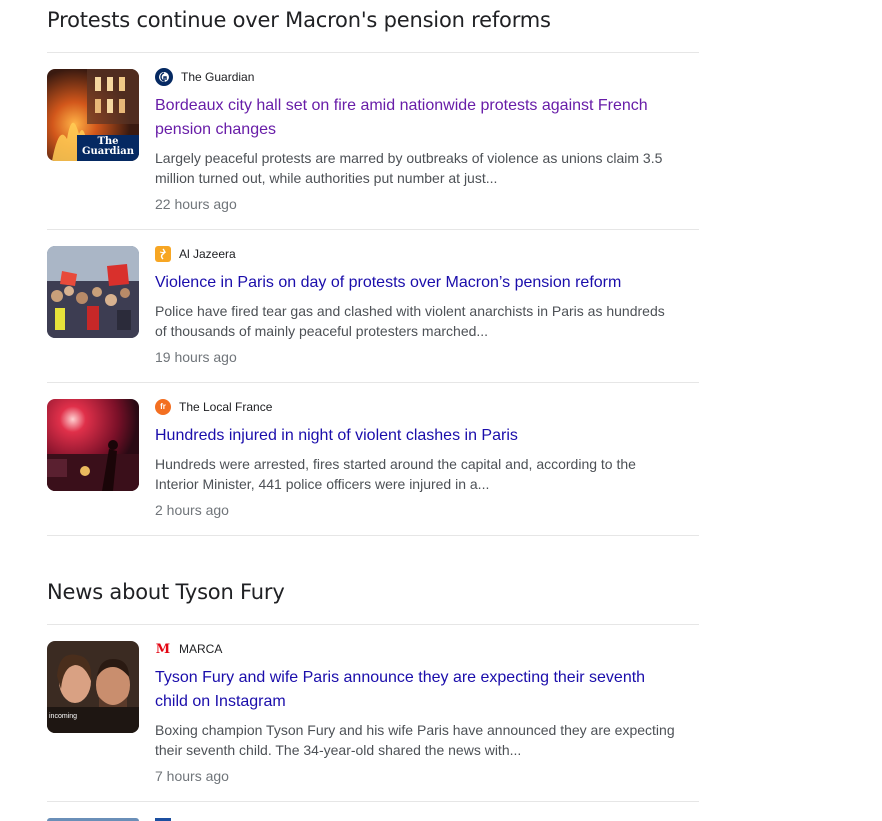 Image resolution: width=882 pixels, height=821 pixels. I want to click on source-row: Al Jazeera, so click(415, 254).